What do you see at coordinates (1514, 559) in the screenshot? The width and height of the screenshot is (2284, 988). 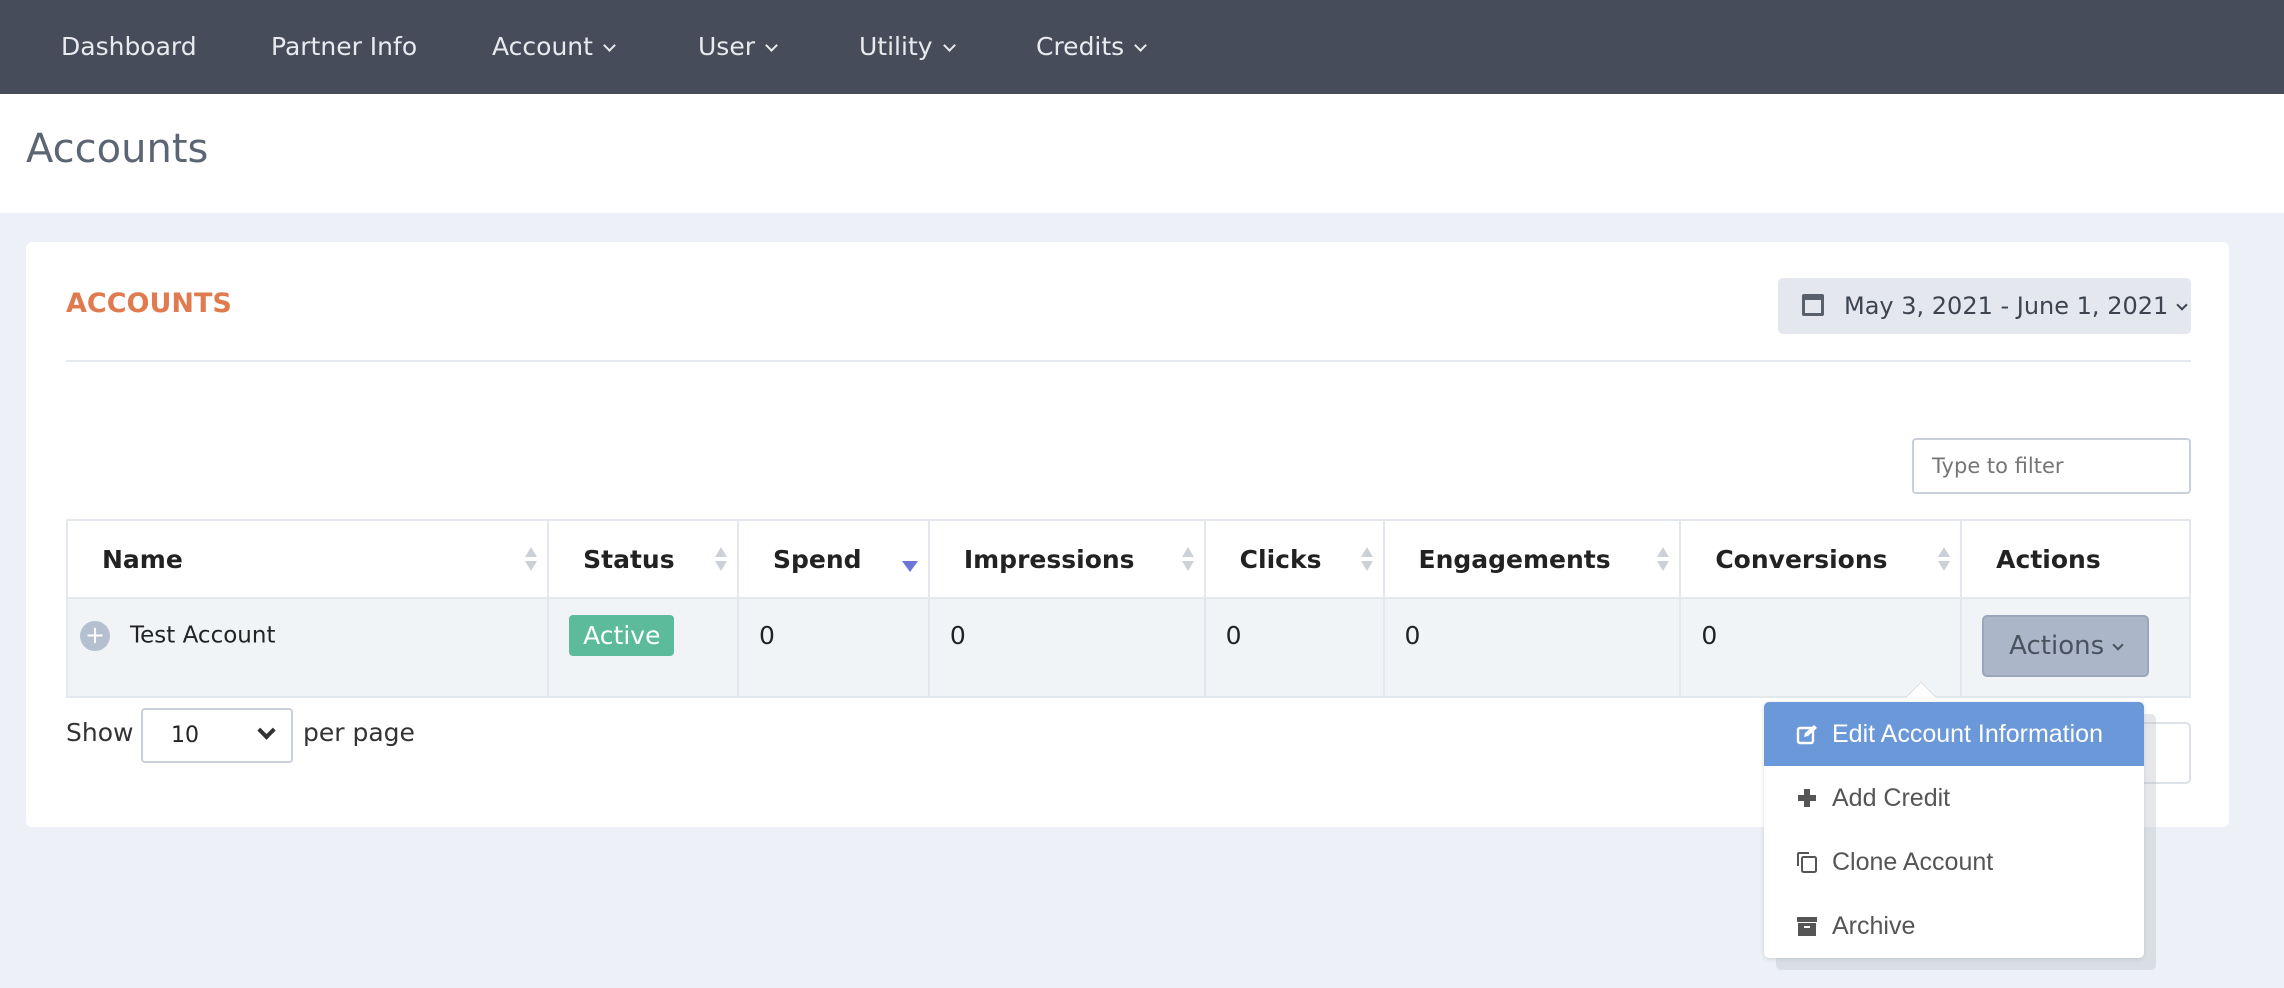 I see `header-label: Engagements` at bounding box center [1514, 559].